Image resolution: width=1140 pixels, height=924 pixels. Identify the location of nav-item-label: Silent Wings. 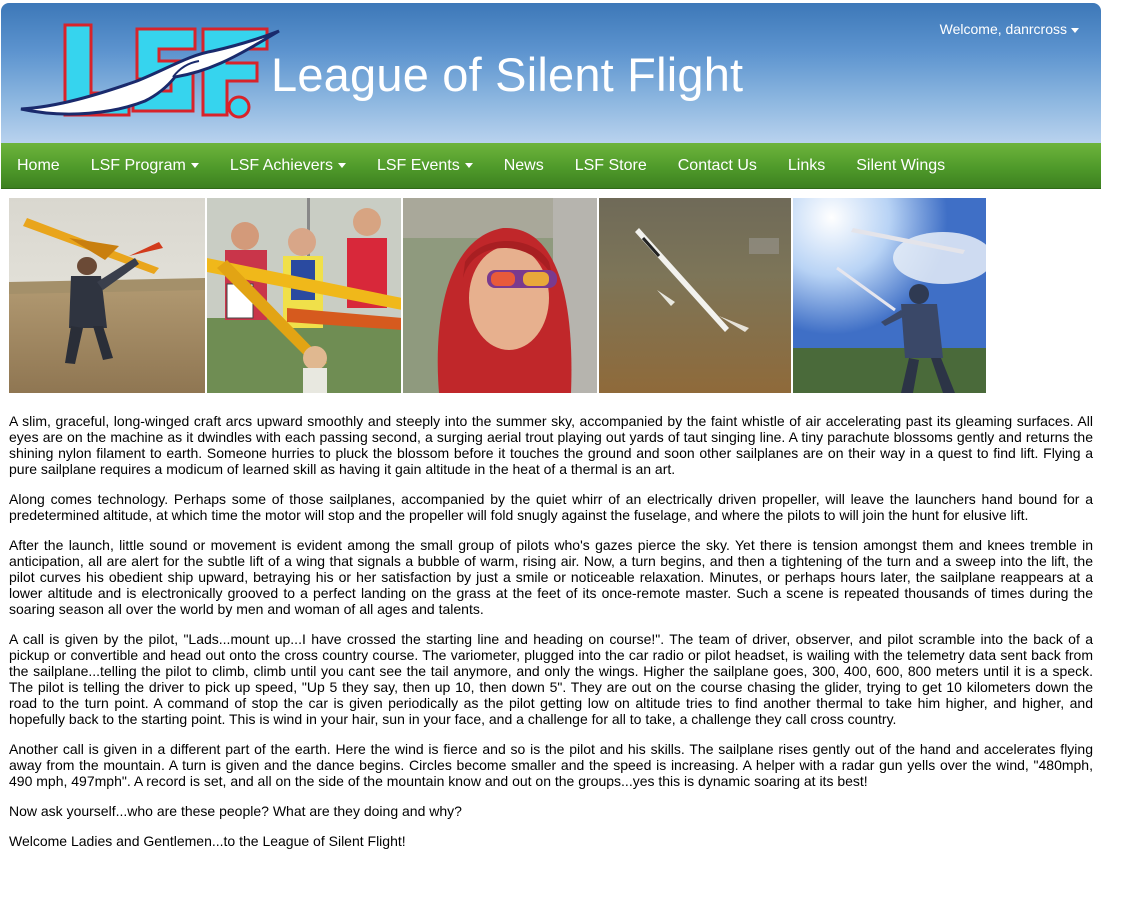
(901, 165).